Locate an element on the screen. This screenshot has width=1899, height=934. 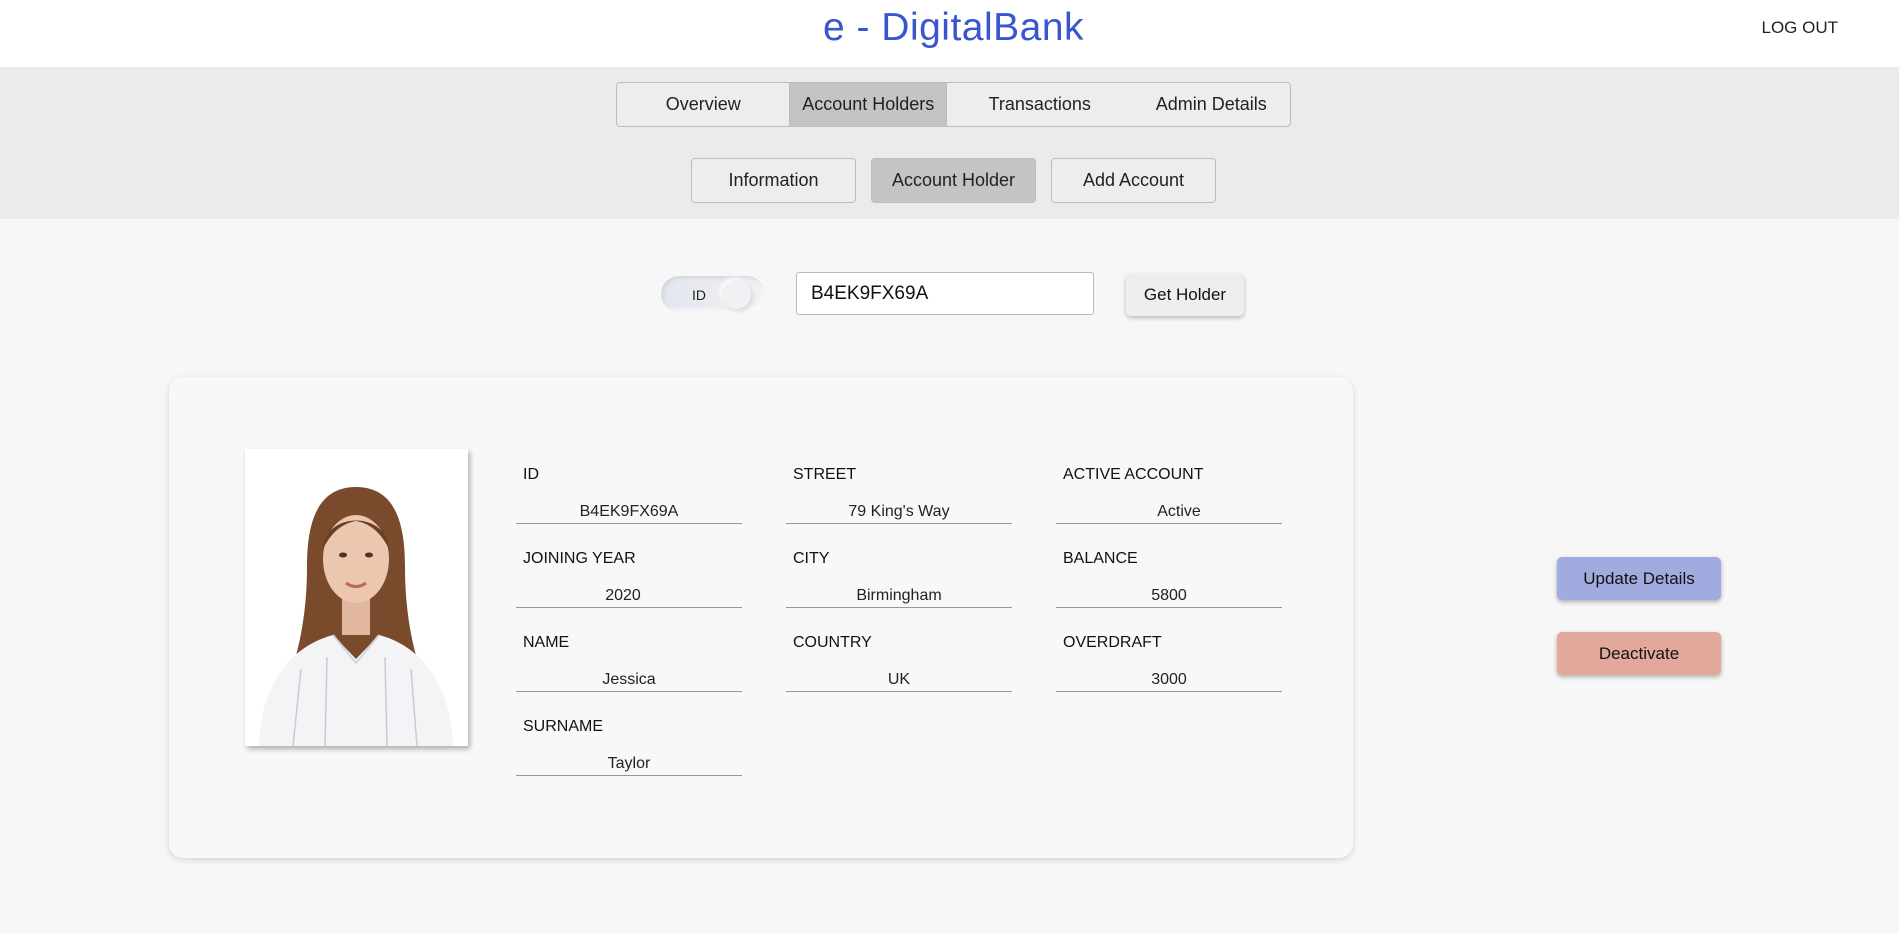
search-mode-toggle: ID is located at coordinates (713, 294).